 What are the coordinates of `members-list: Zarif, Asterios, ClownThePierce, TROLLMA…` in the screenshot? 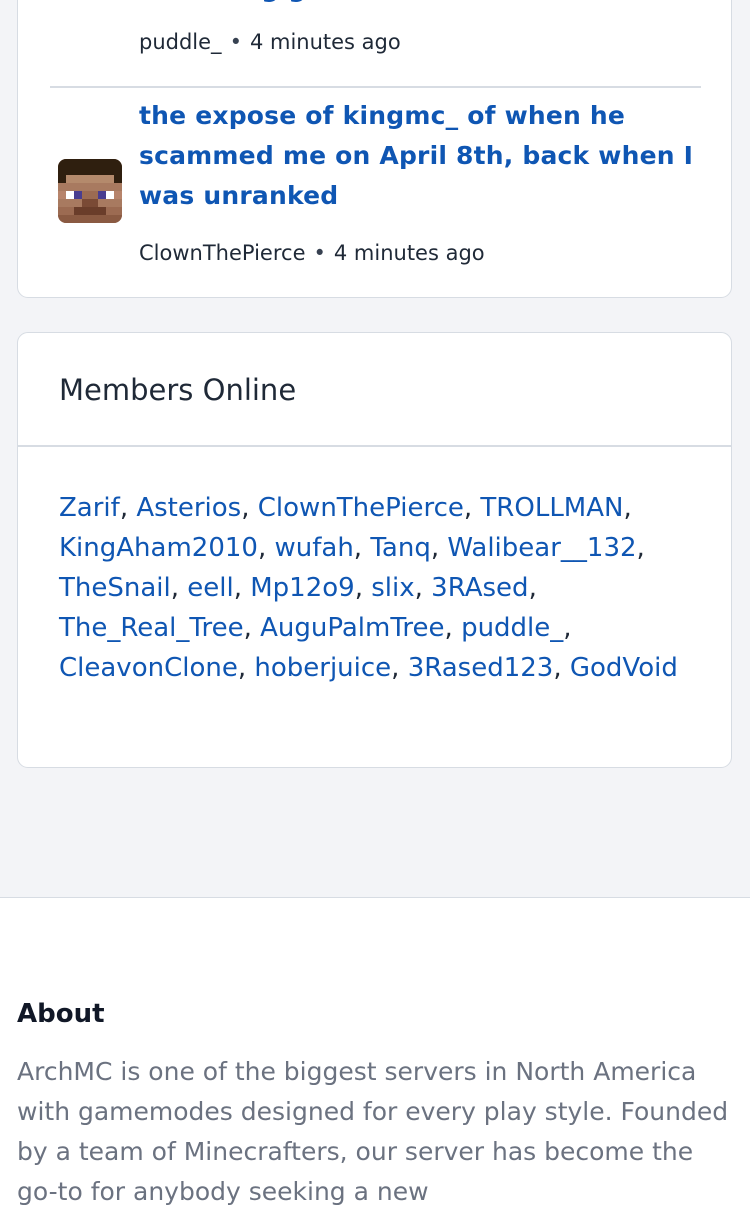 It's located at (379, 588).